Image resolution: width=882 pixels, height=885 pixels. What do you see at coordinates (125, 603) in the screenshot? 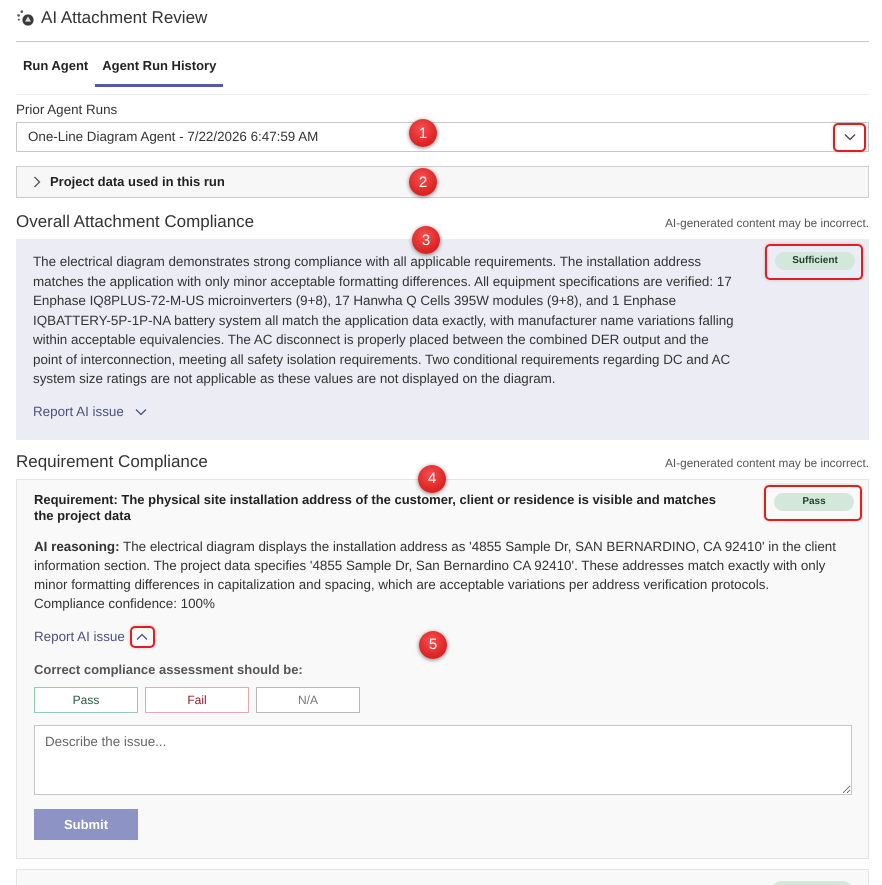
I see `confidence-text: Compliance confidence: 100%` at bounding box center [125, 603].